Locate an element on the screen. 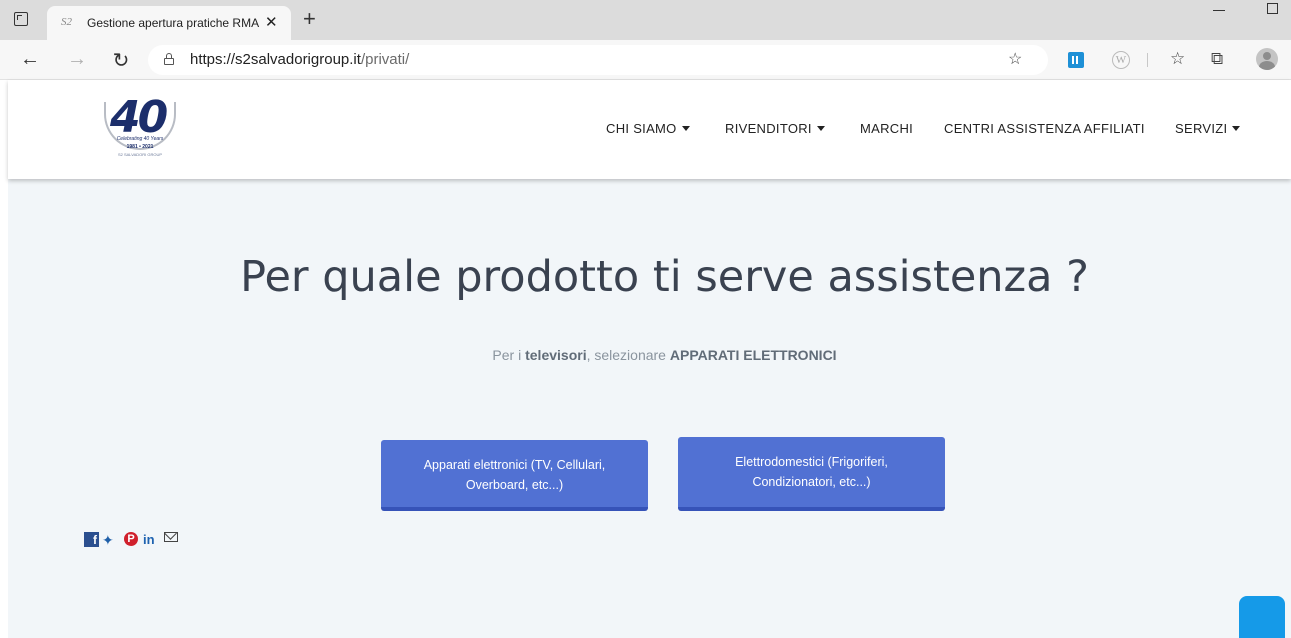 Image resolution: width=1291 pixels, height=638 pixels. chat-widget-button is located at coordinates (1262, 617).